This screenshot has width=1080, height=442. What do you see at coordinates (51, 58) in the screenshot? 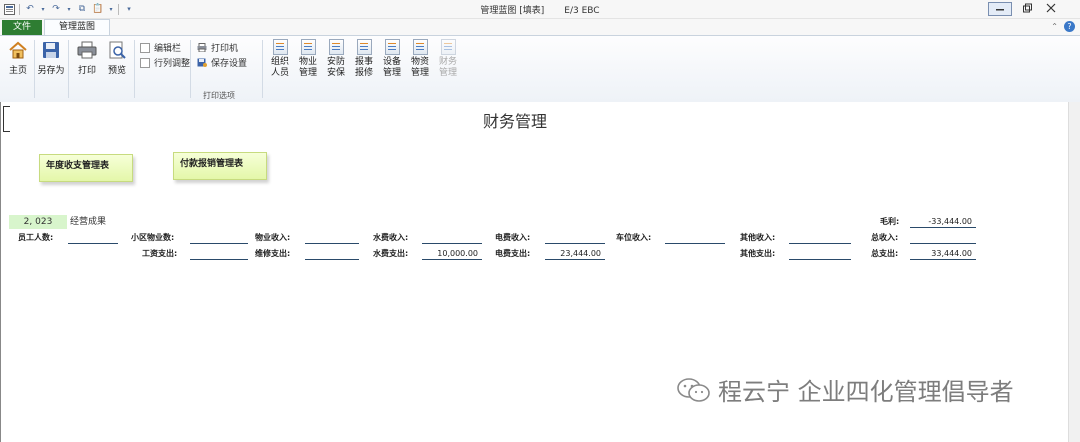
I see `save-as-button: 另存为` at bounding box center [51, 58].